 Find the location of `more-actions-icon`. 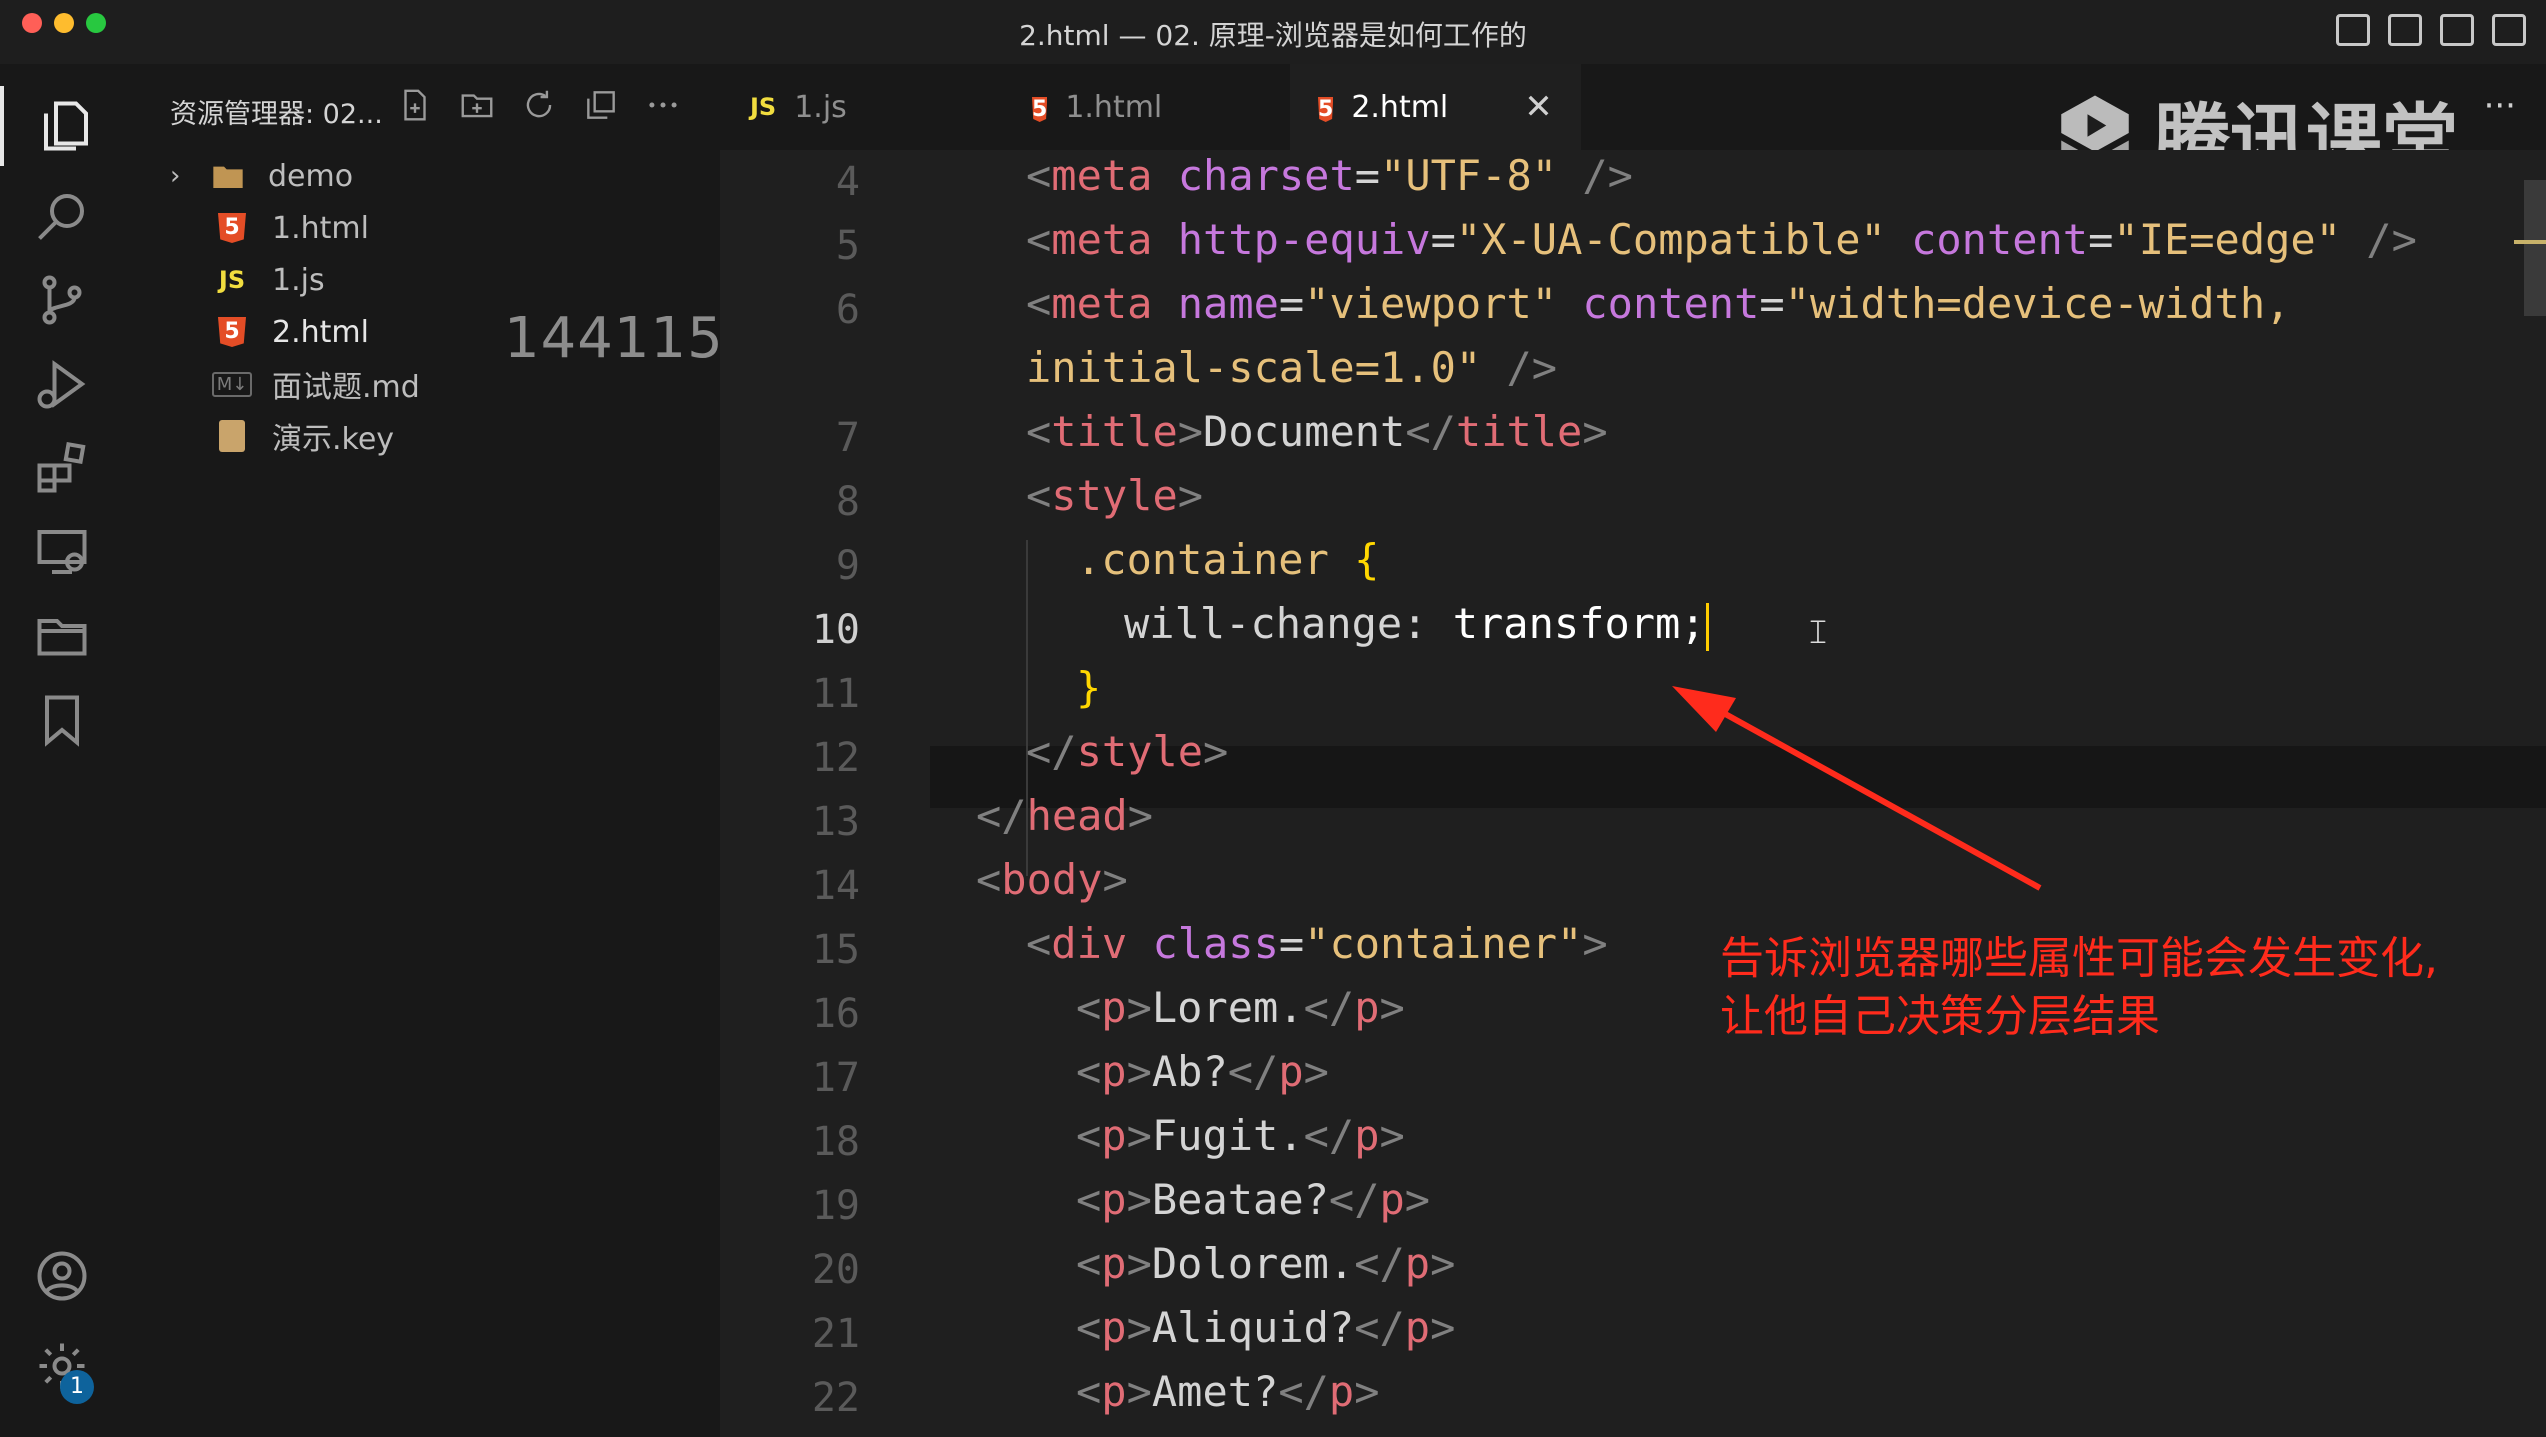

more-actions-icon is located at coordinates (663, 105).